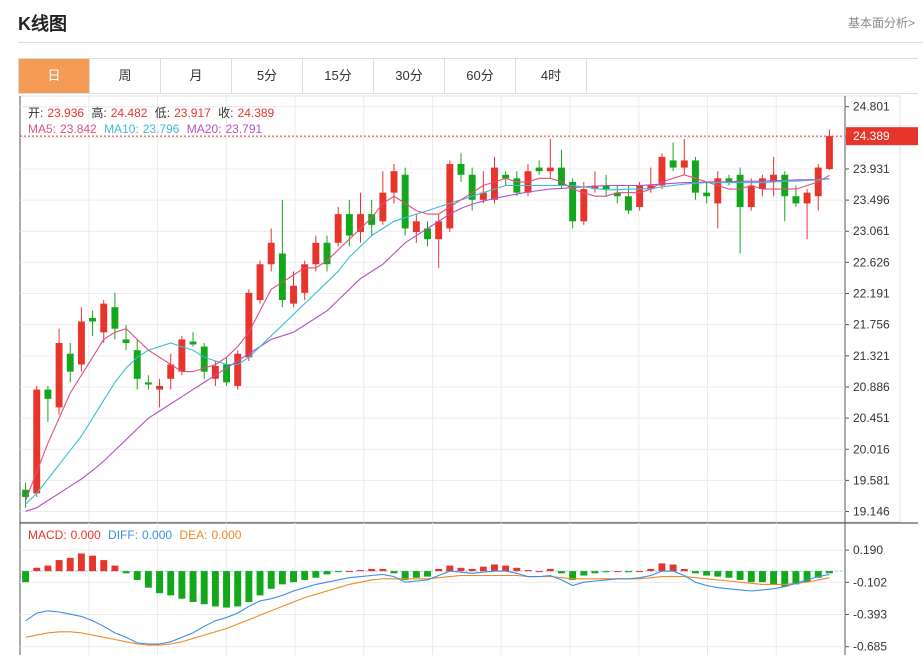 The height and width of the screenshot is (655, 923). What do you see at coordinates (870, 647) in the screenshot?
I see `macd-tick-label: -0.685` at bounding box center [870, 647].